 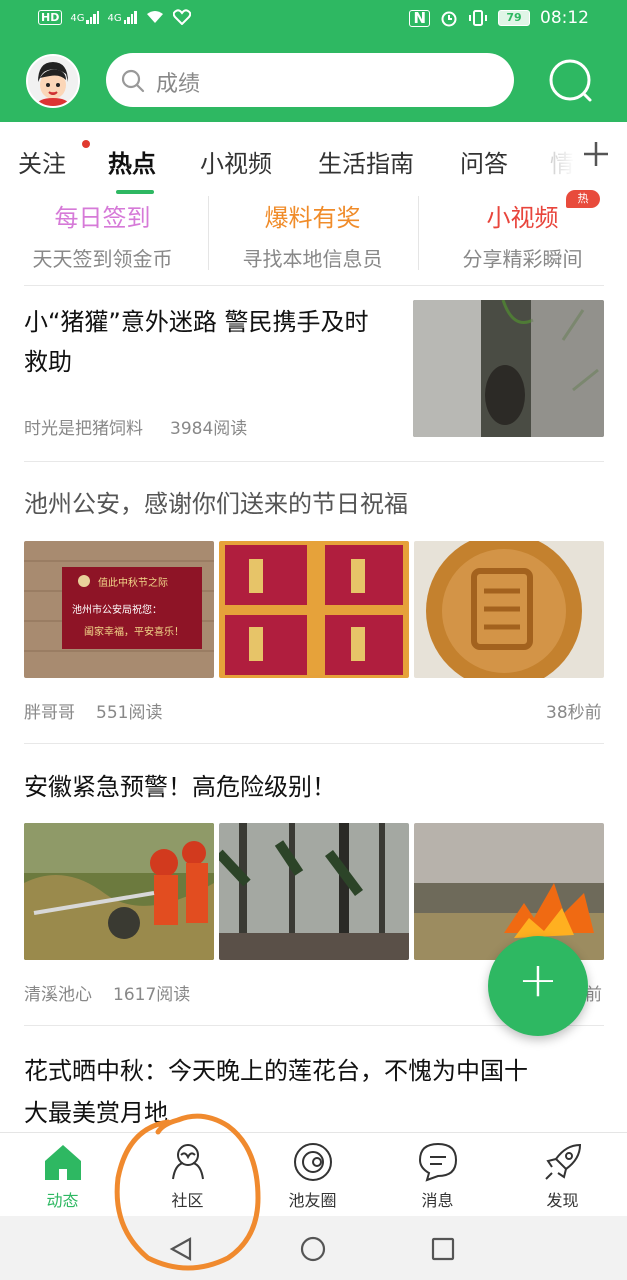 I want to click on clock: 08:12, so click(x=564, y=18).